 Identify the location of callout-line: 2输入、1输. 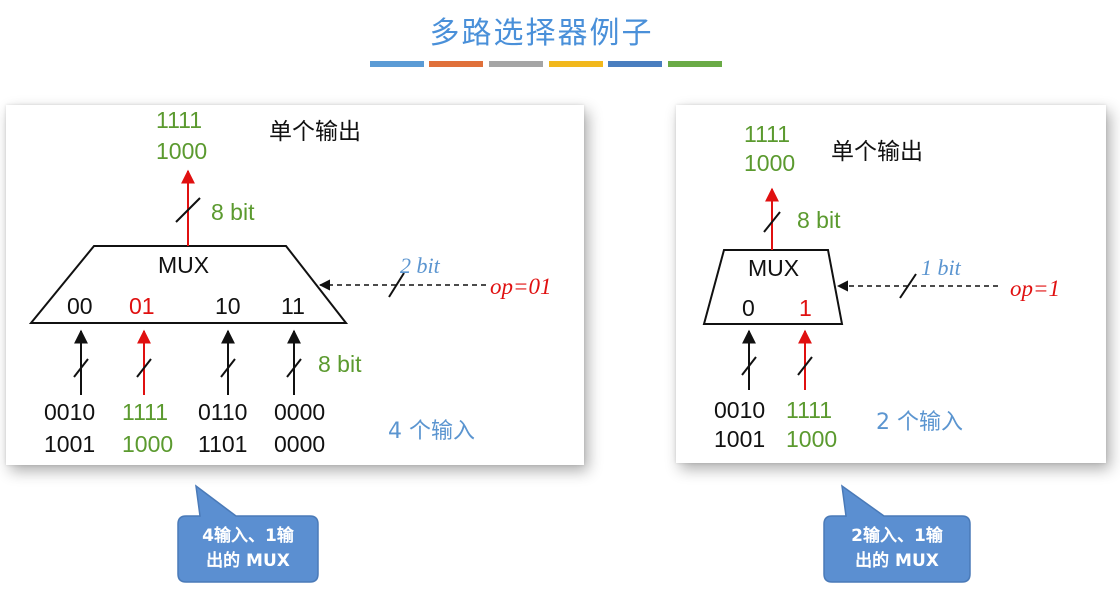
(897, 536).